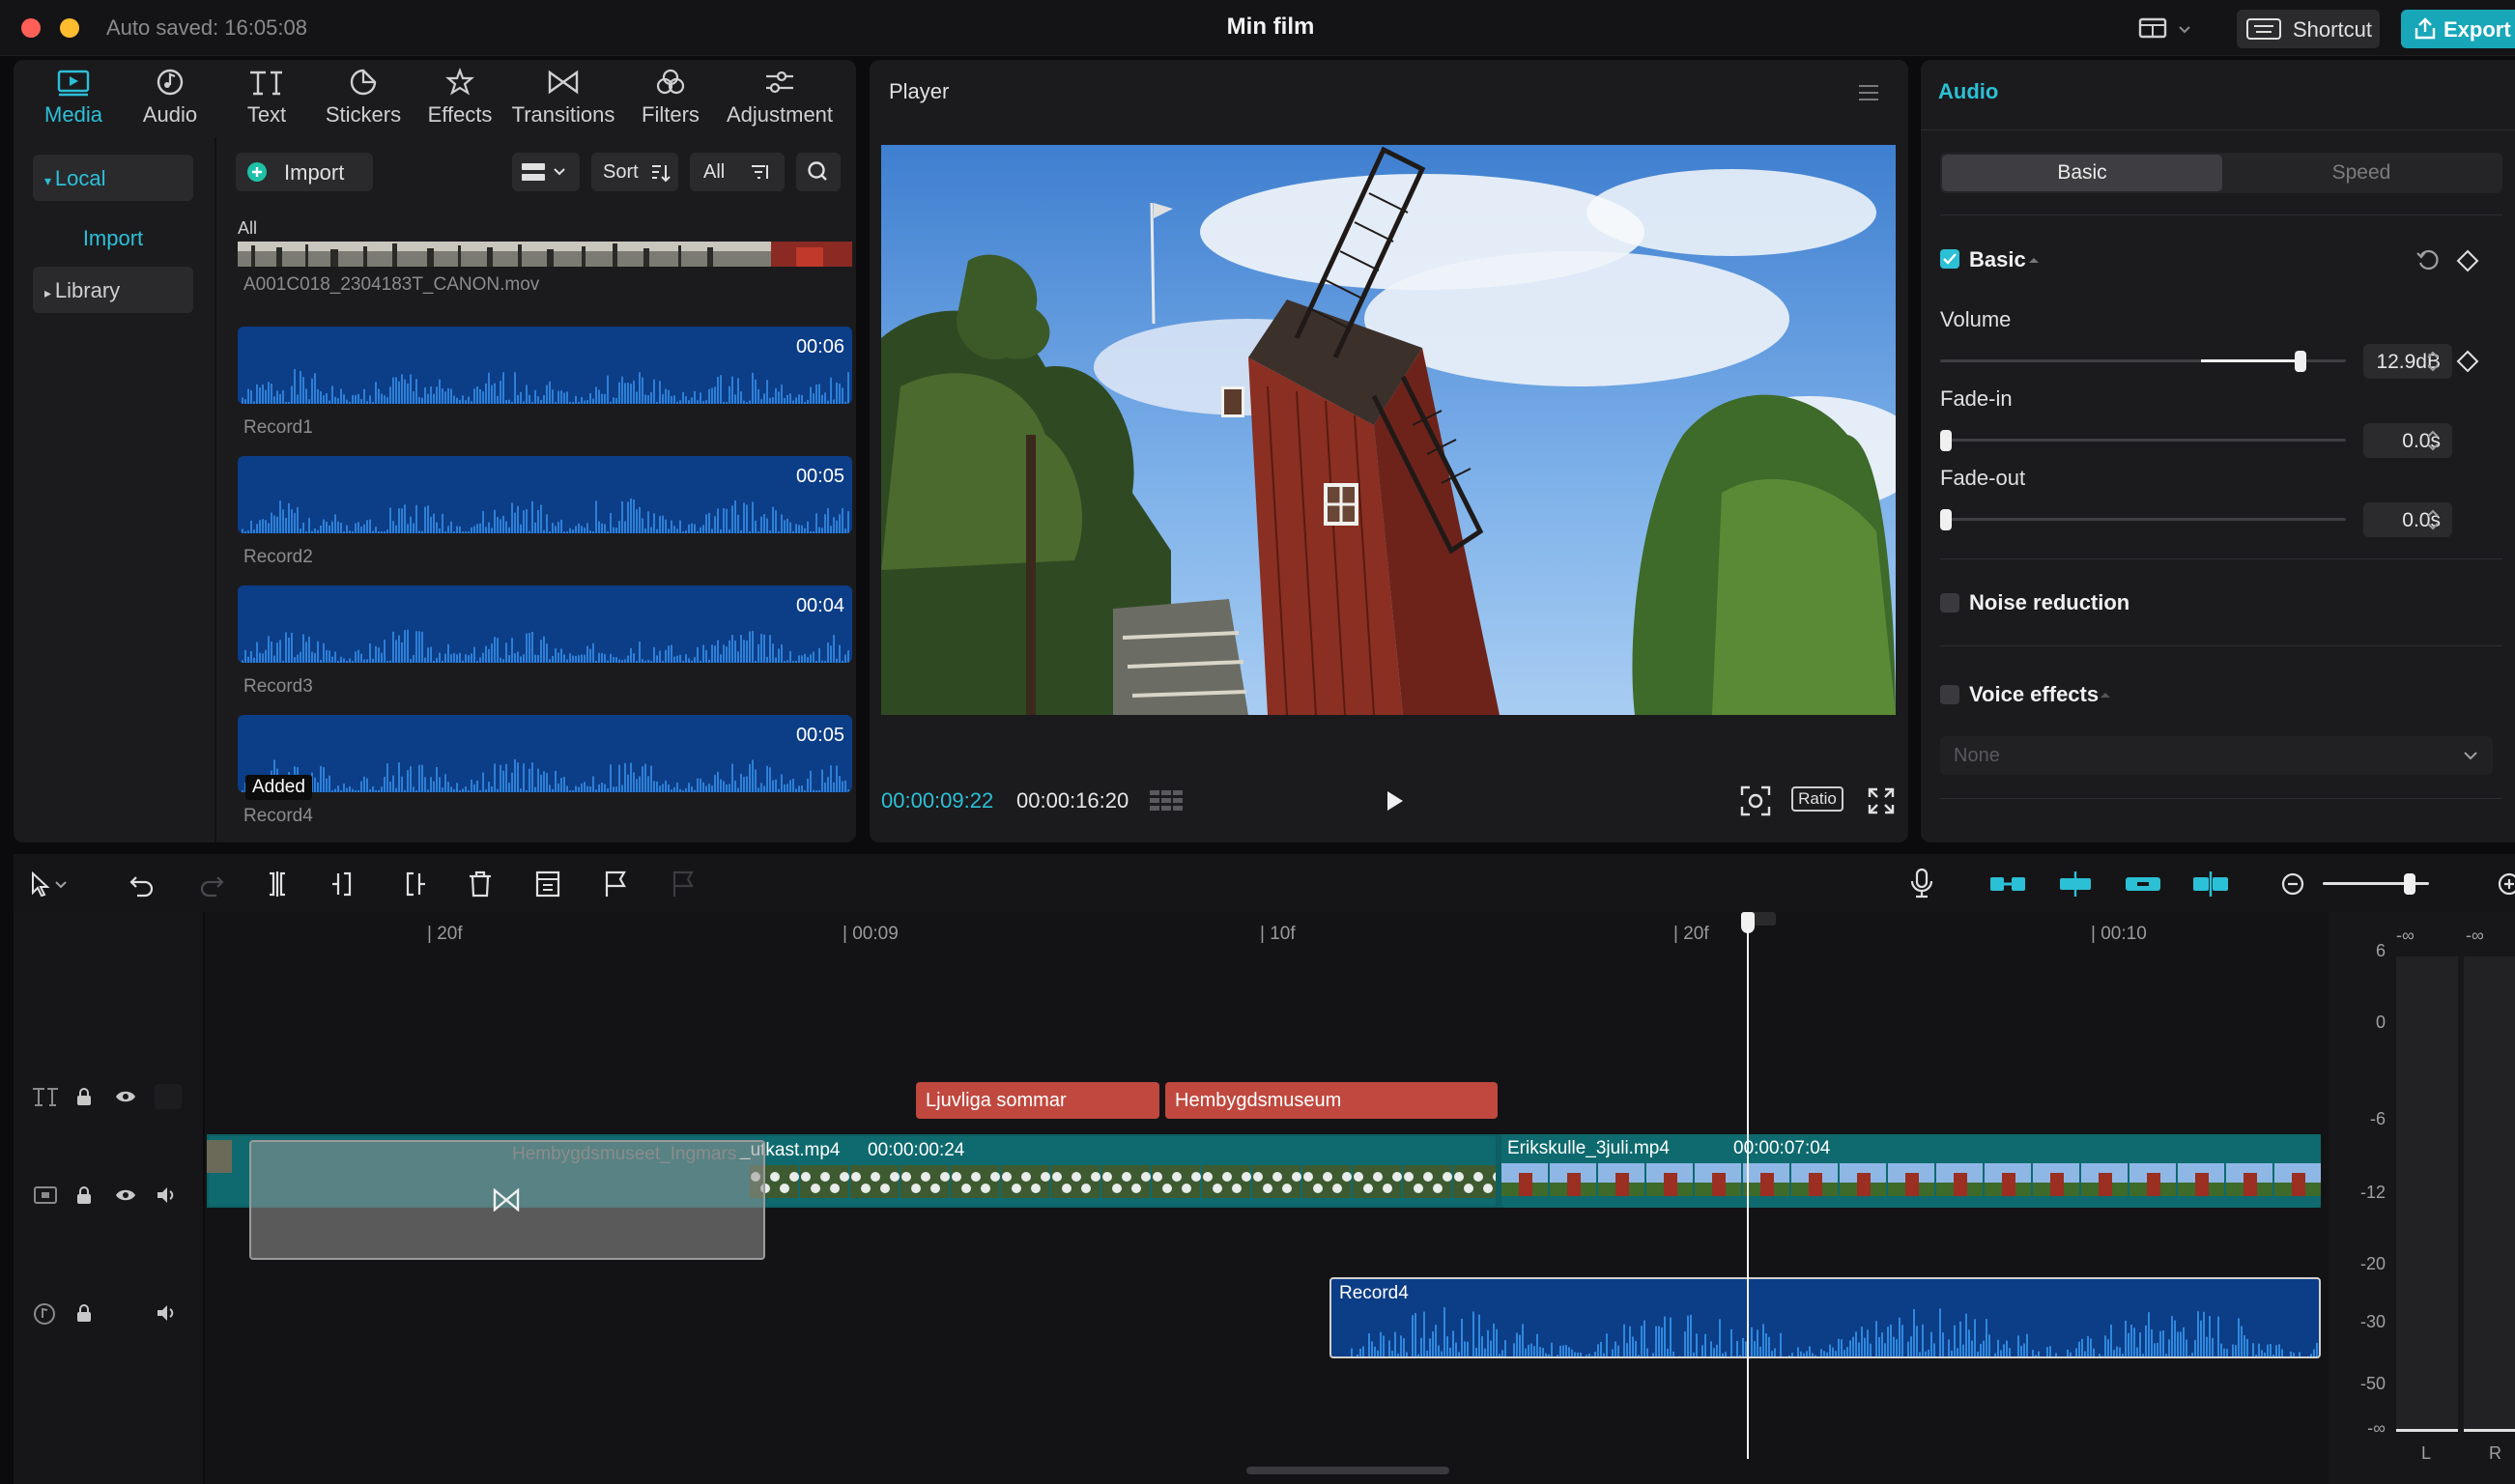  I want to click on audio-item-record2: 00:05, so click(545, 495).